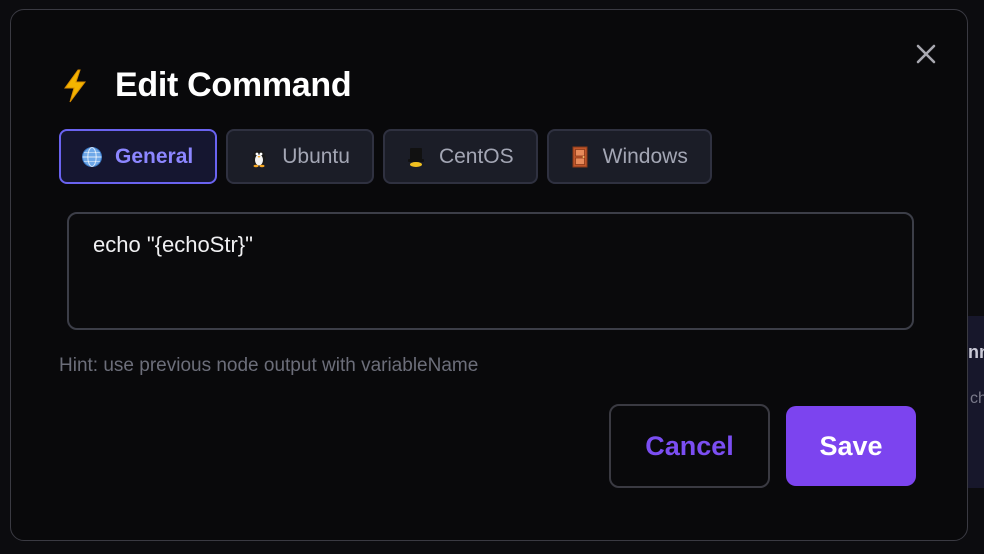 The width and height of the screenshot is (984, 554). I want to click on tab-windows: Windows, so click(629, 156).